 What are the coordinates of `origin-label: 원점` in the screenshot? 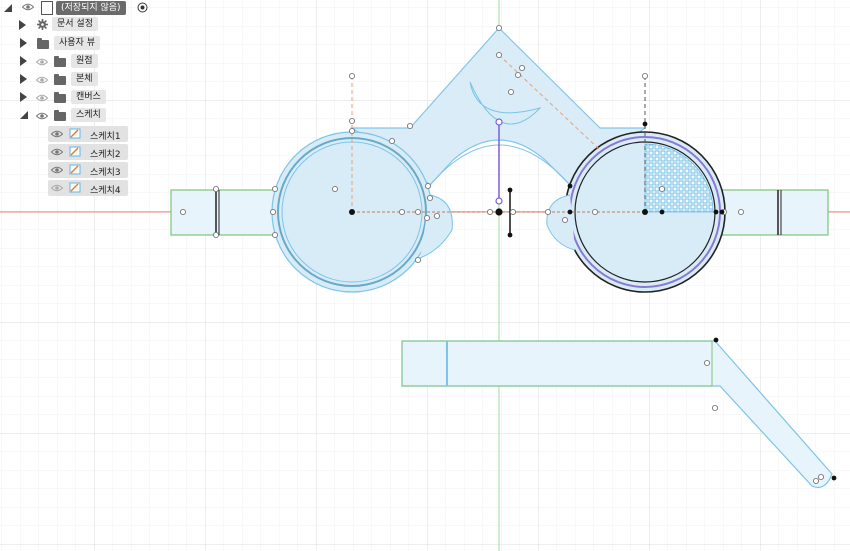 It's located at (84, 61).